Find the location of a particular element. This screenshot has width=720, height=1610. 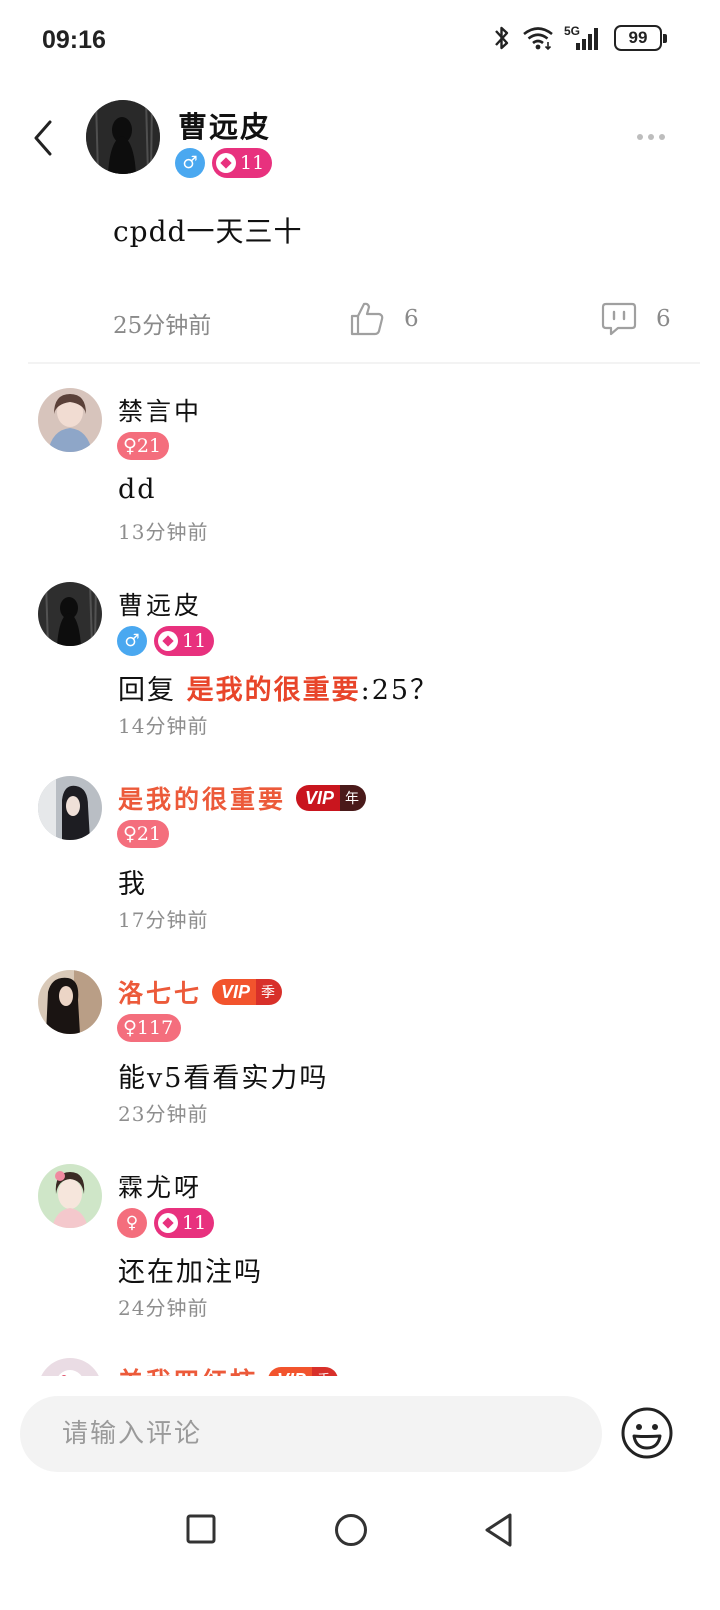

post-text: cpdd一天三十 is located at coordinates (208, 231).